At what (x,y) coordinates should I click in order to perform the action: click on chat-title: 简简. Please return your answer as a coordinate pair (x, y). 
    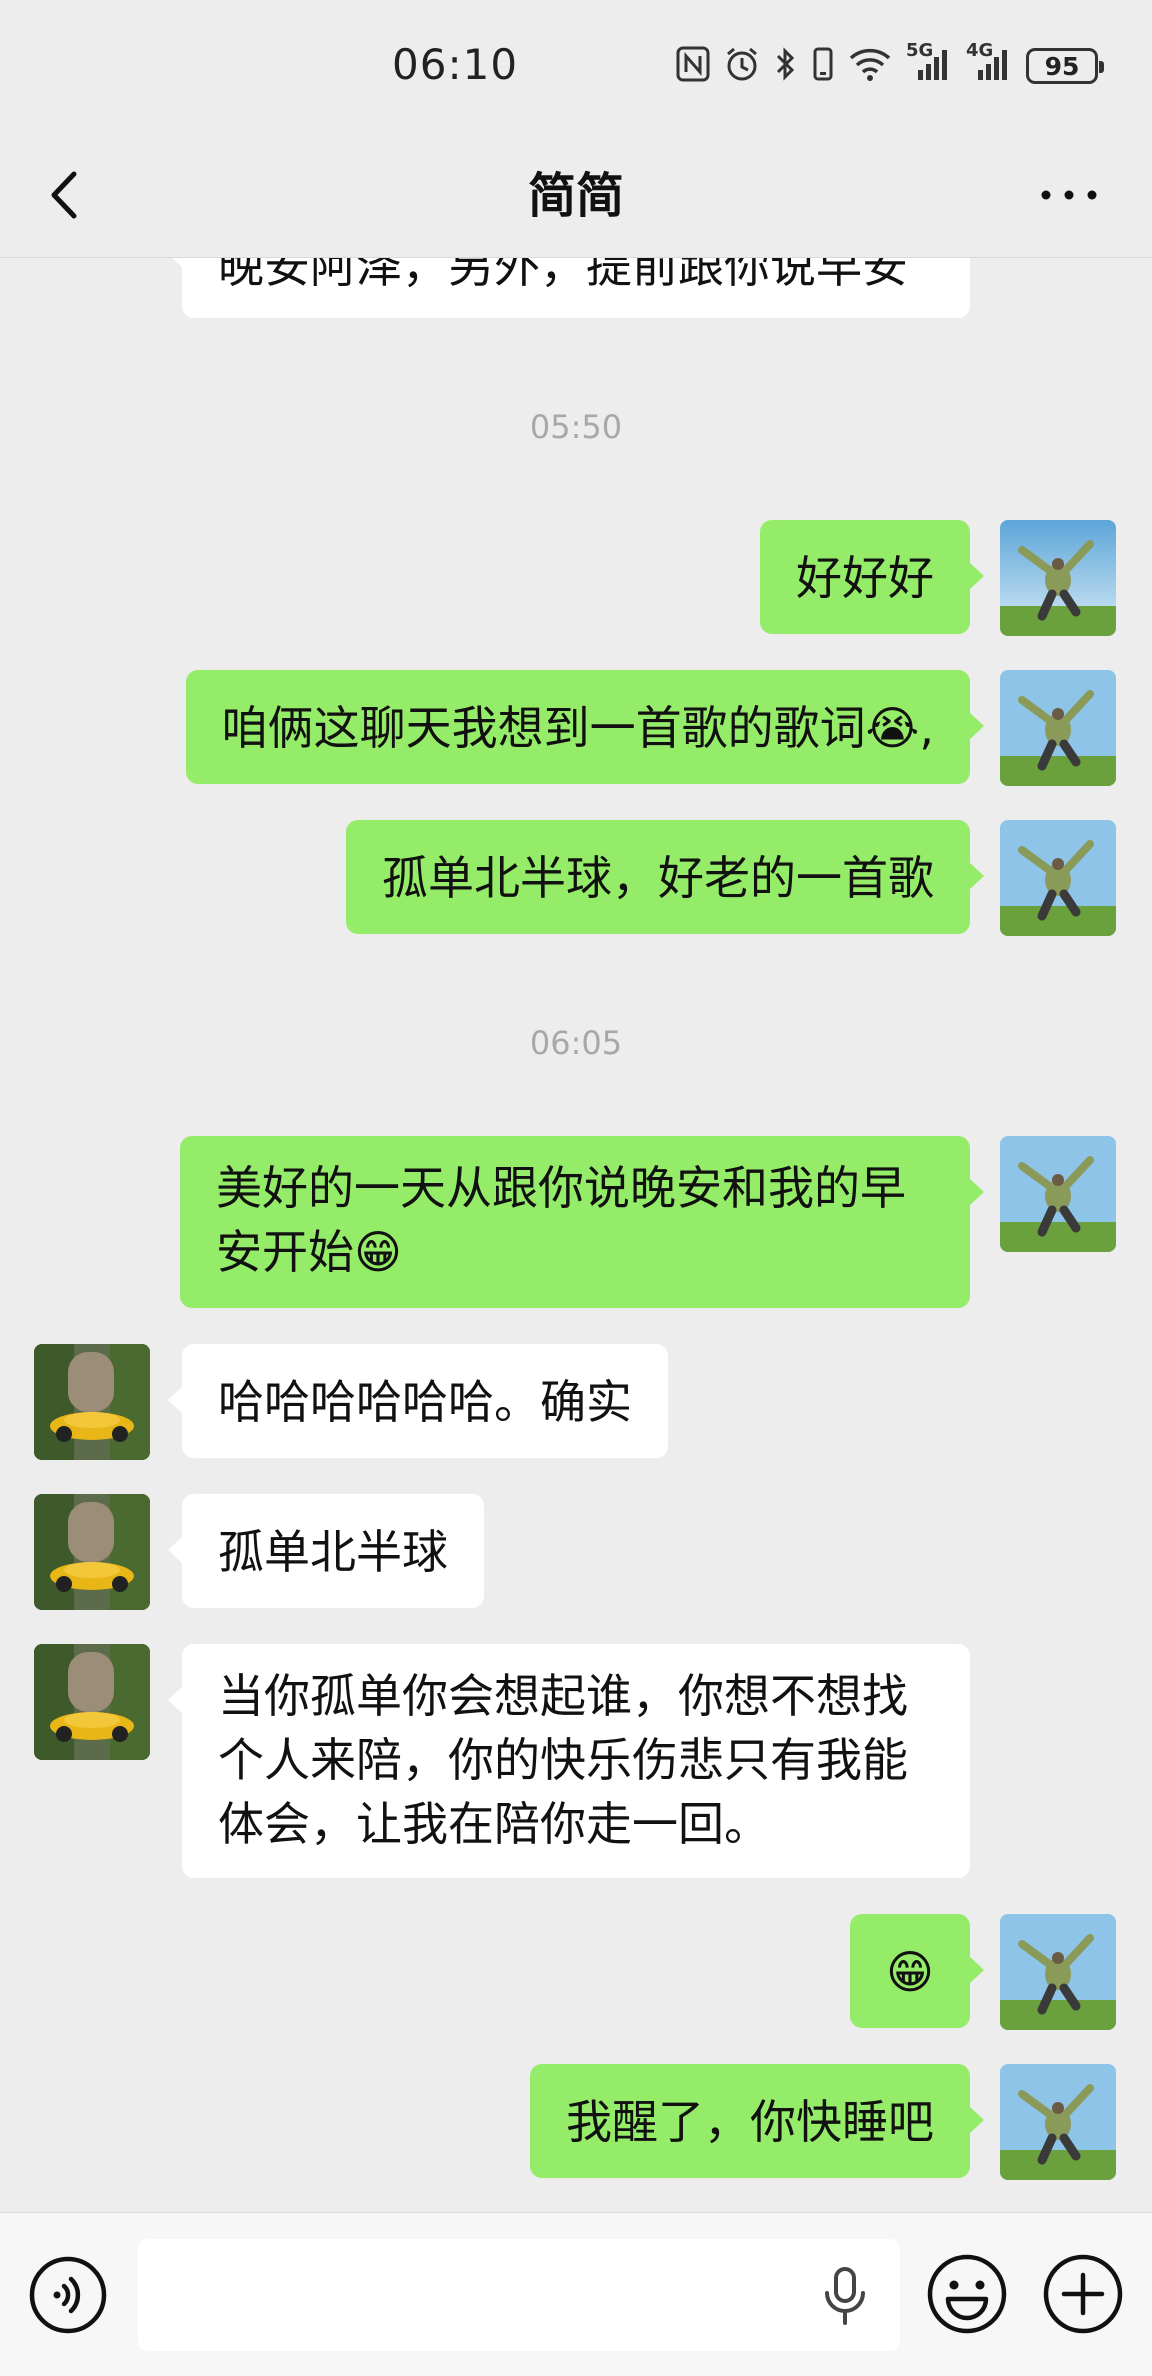
    Looking at the image, I should click on (575, 196).